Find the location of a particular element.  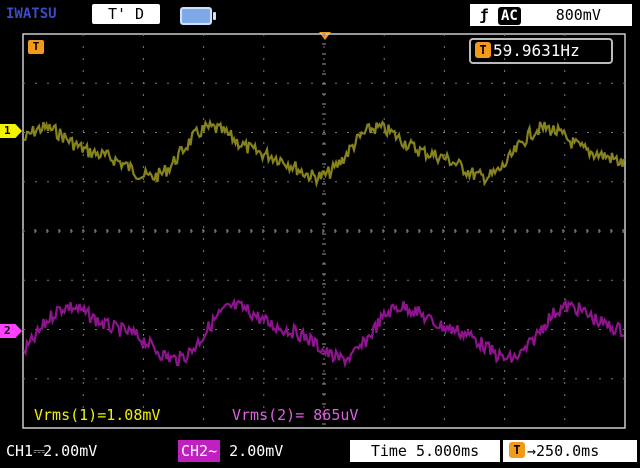

timebase-readout: Time 5.000ms is located at coordinates (425, 451).